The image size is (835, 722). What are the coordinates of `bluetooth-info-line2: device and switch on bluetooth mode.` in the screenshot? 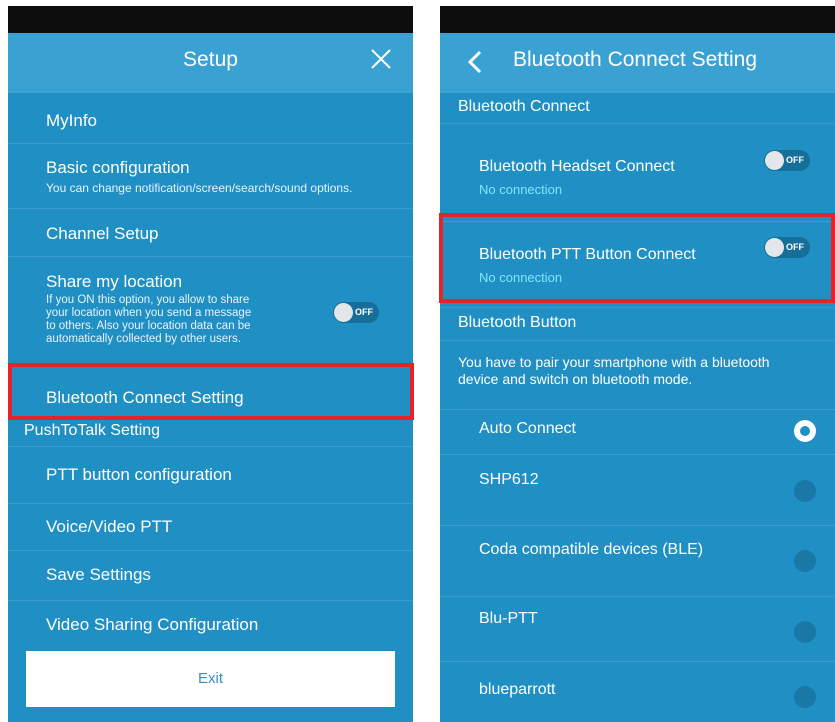 It's located at (575, 379).